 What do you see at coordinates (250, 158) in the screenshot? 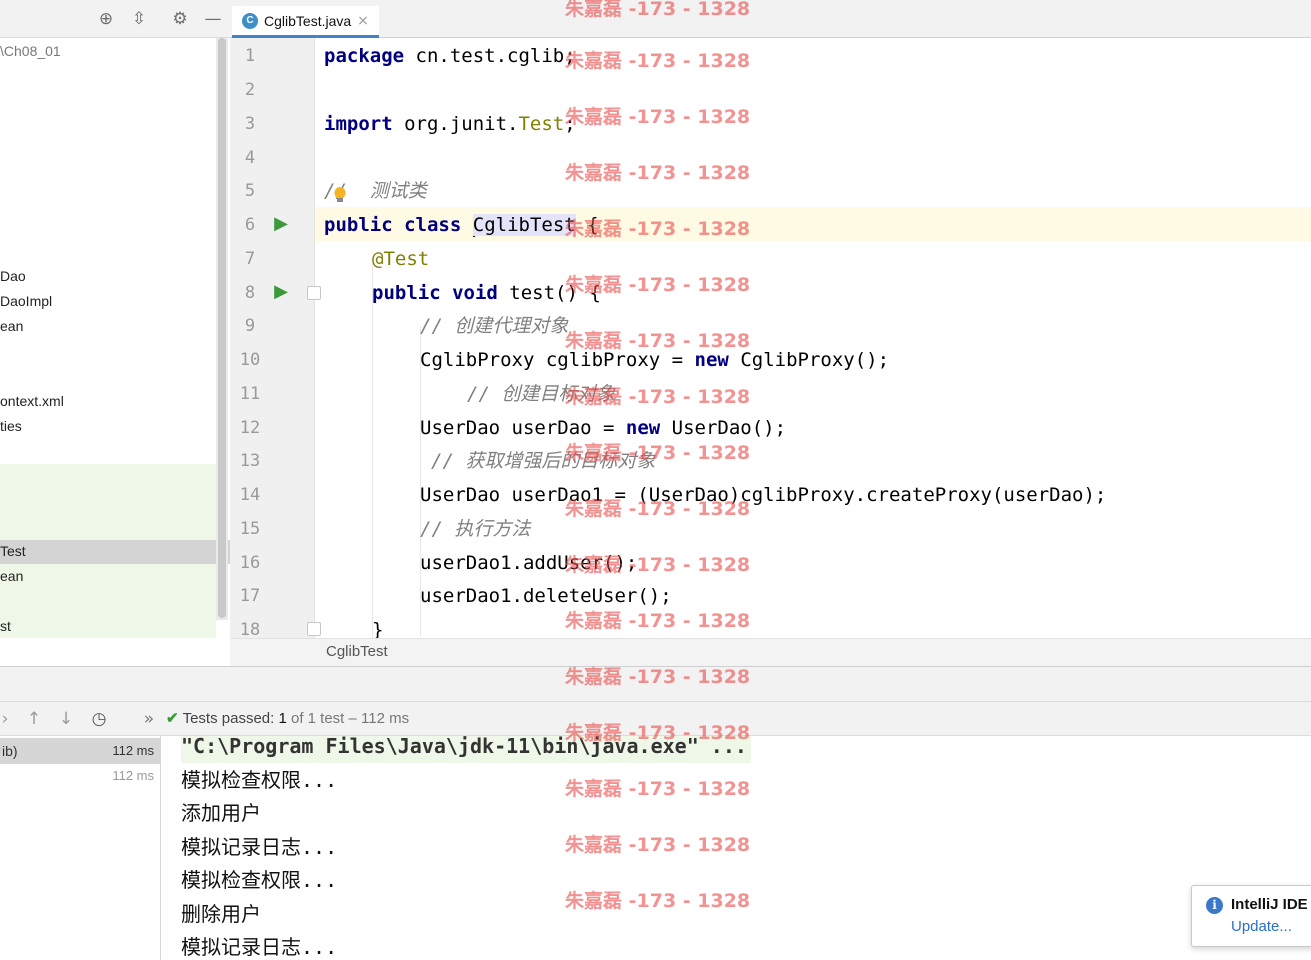
I see `line-number: 4` at bounding box center [250, 158].